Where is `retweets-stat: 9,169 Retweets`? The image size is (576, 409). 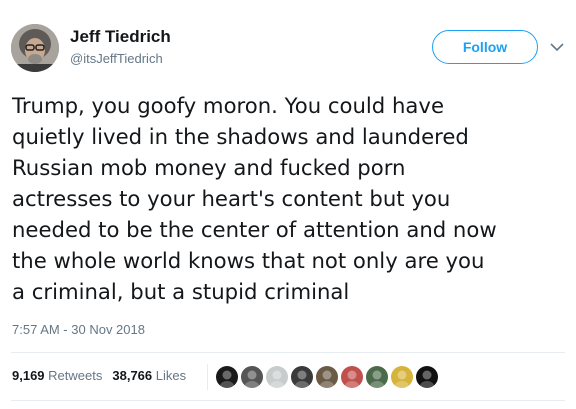
retweets-stat: 9,169 Retweets is located at coordinates (57, 375).